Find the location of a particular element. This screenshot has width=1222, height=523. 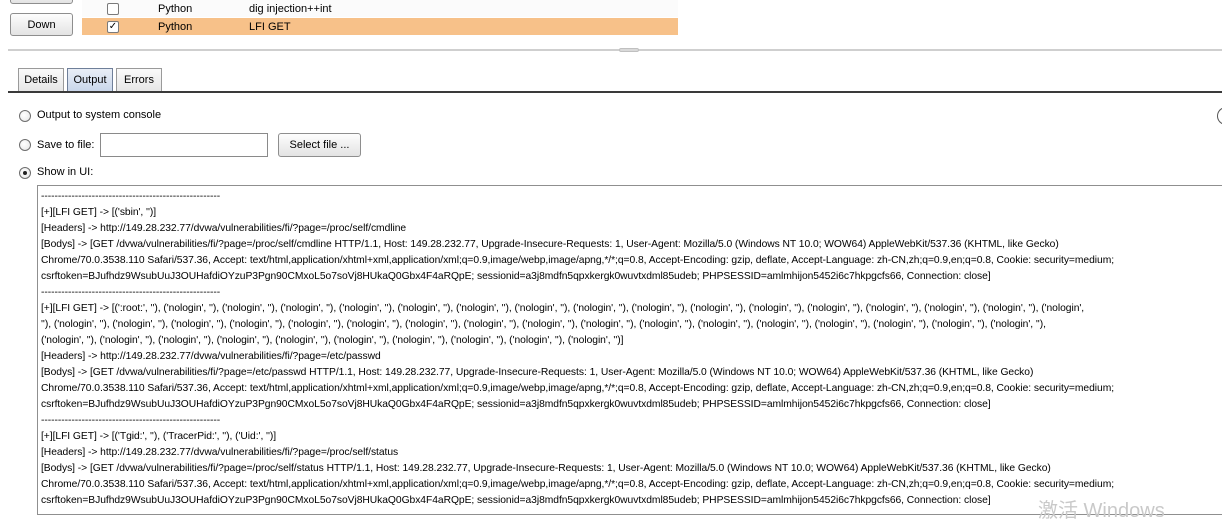

show-in-ui-radio is located at coordinates (25, 173).